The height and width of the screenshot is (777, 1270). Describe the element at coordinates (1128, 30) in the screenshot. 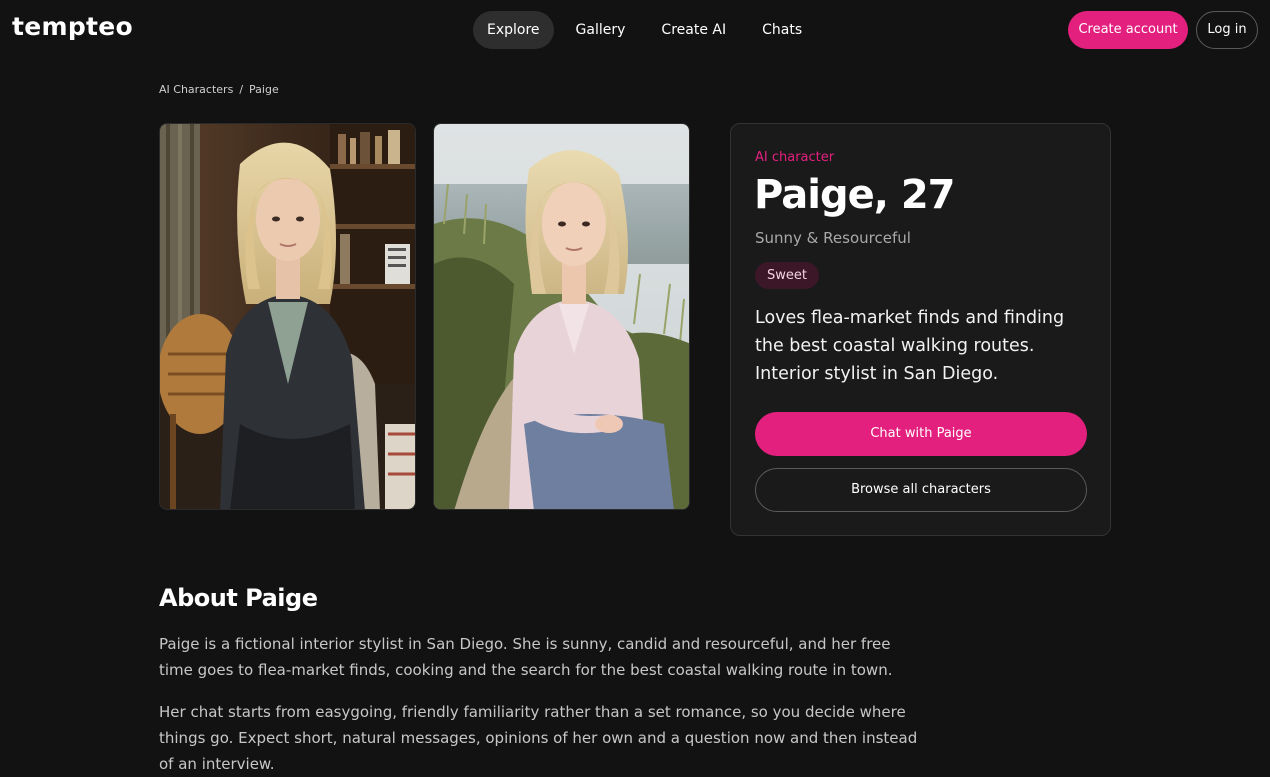

I see `create-account-button: Create account` at that location.